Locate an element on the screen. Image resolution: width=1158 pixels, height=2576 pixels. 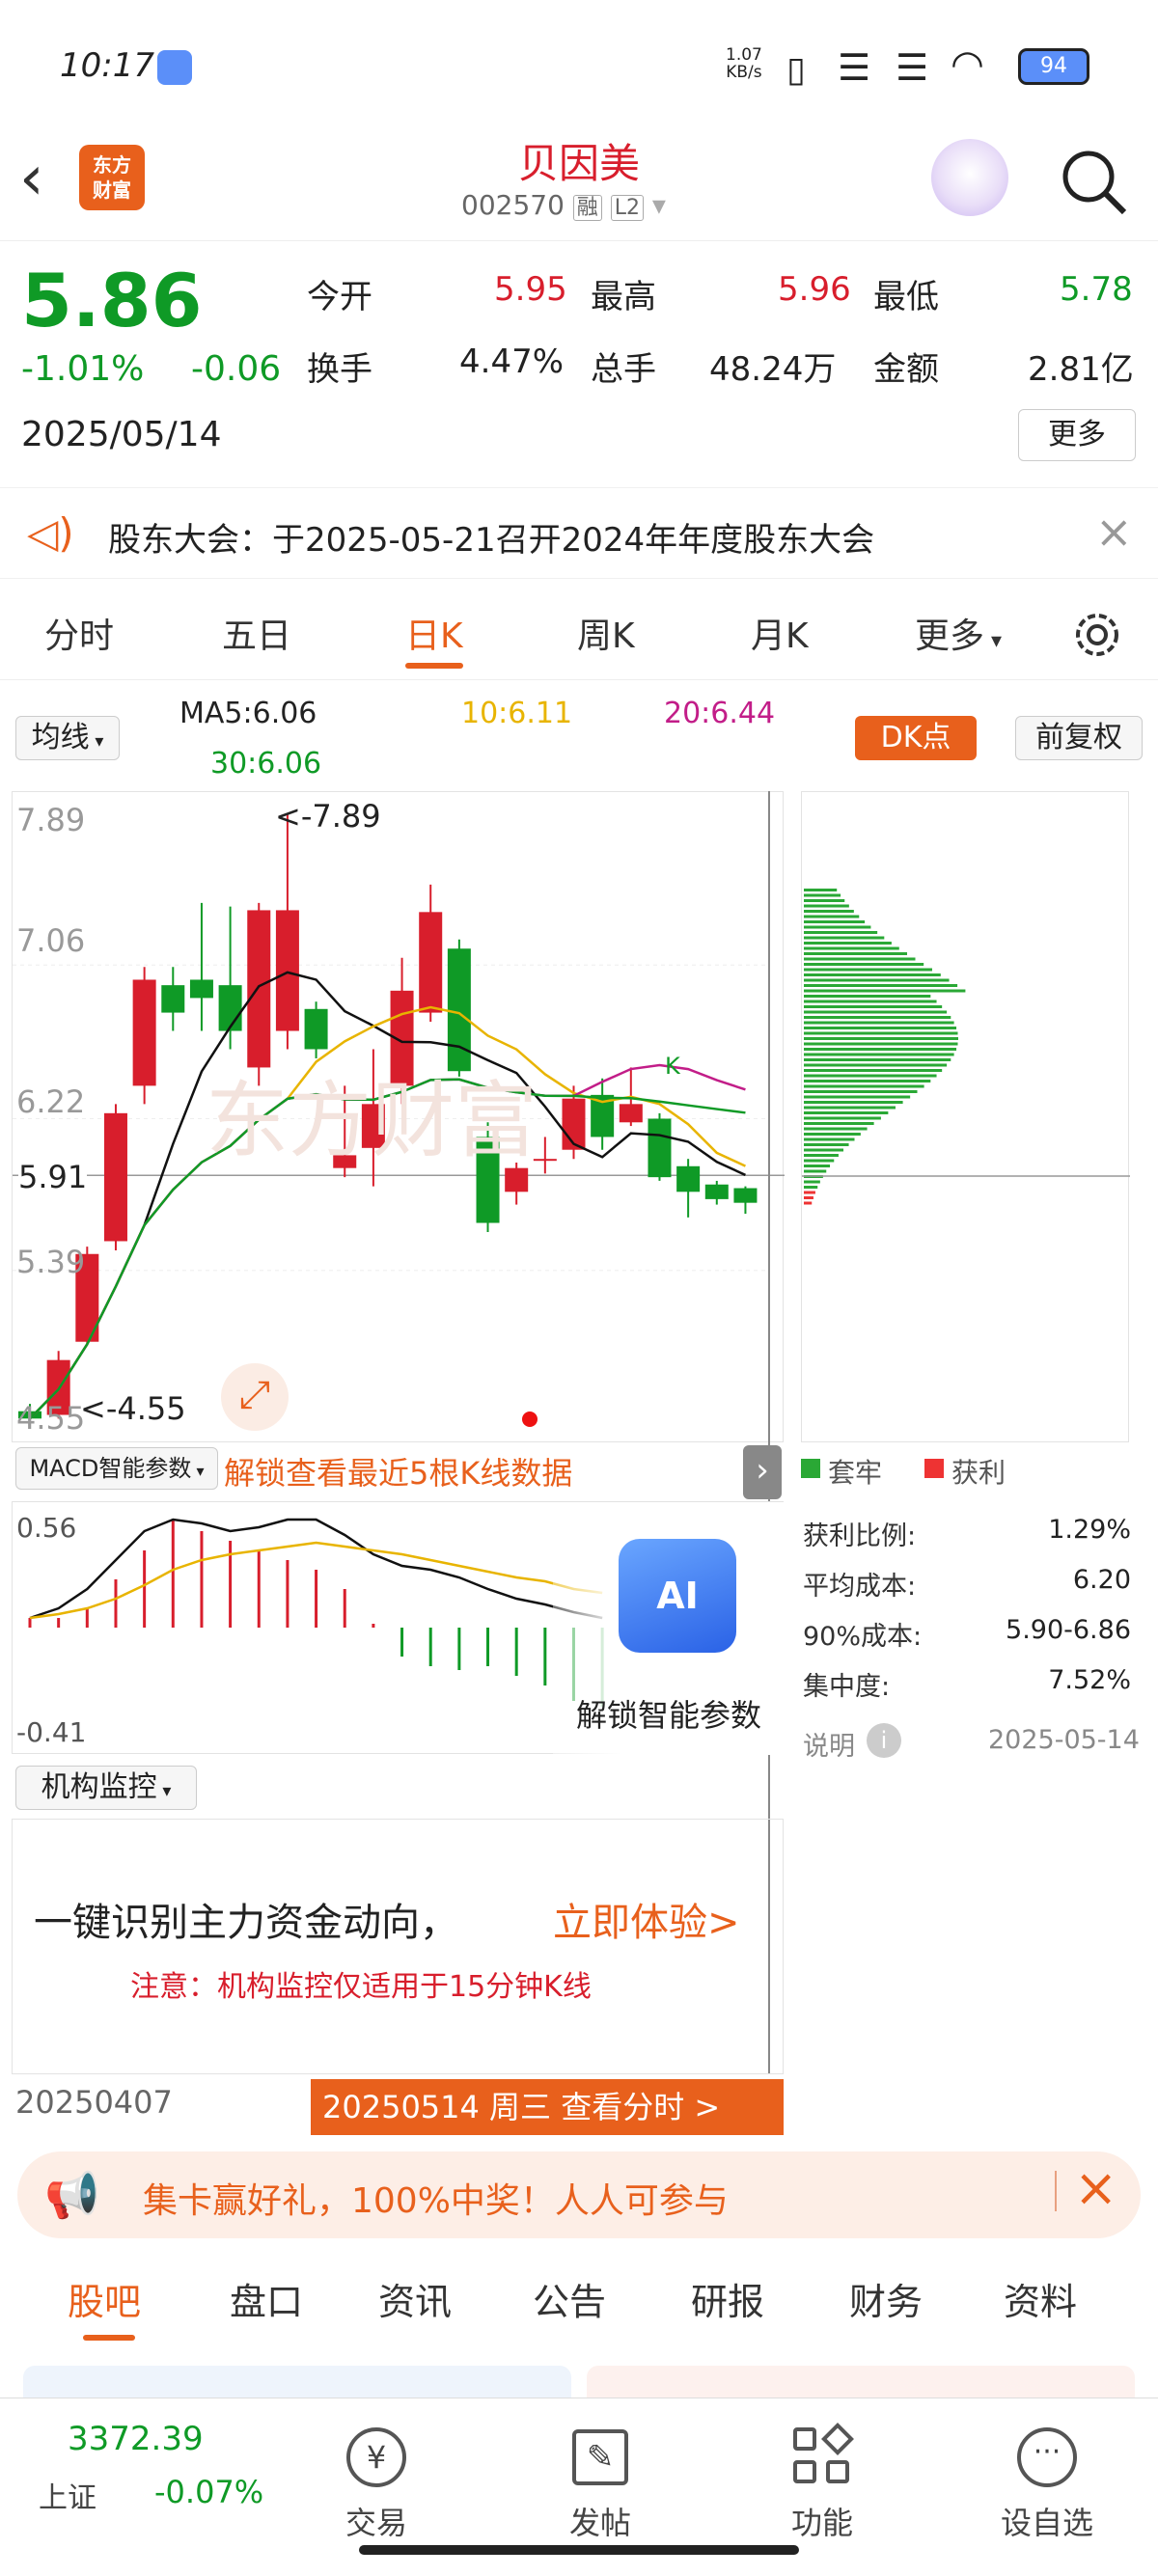
settings-icon is located at coordinates (1097, 635).